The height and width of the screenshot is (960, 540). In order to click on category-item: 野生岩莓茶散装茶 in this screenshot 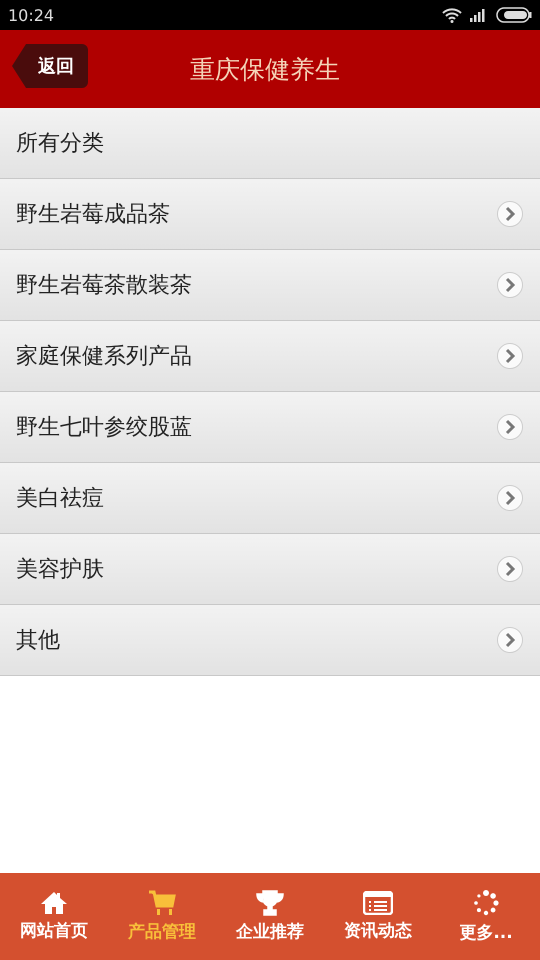, I will do `click(270, 285)`.